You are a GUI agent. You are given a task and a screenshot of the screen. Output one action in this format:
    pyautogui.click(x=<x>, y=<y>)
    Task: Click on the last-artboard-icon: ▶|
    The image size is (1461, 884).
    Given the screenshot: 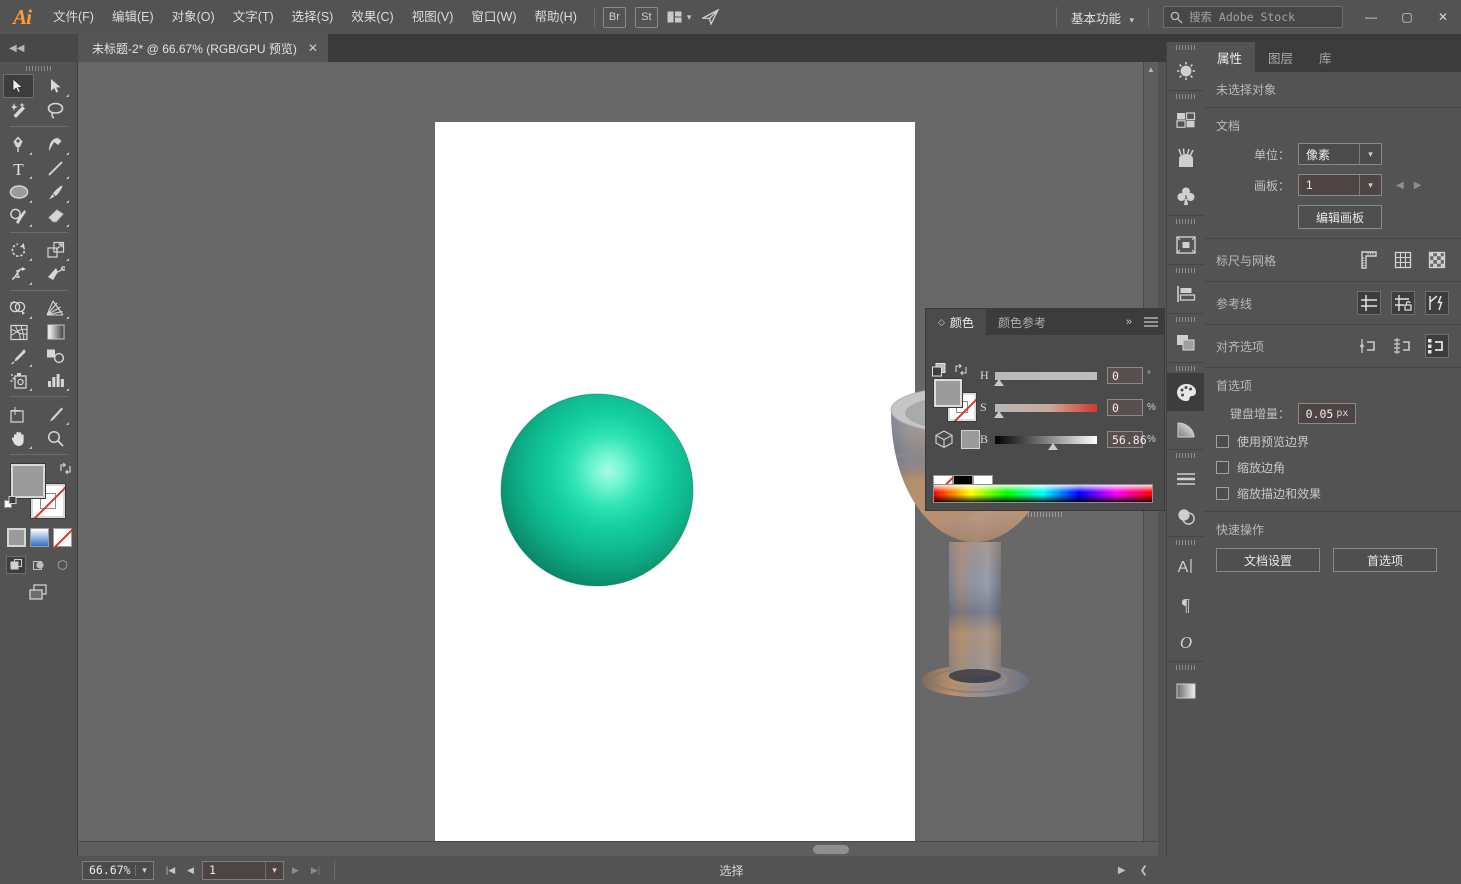 What is the action you would take?
    pyautogui.click(x=315, y=870)
    